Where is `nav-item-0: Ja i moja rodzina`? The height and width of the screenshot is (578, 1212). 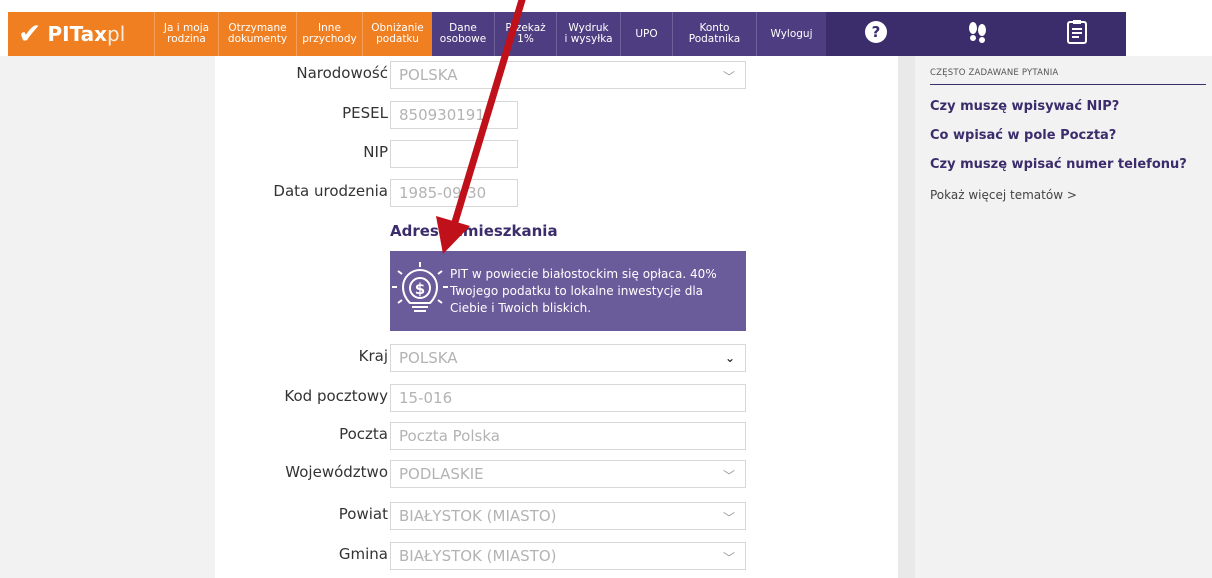
nav-item-0: Ja i moja rodzina is located at coordinates (186, 34).